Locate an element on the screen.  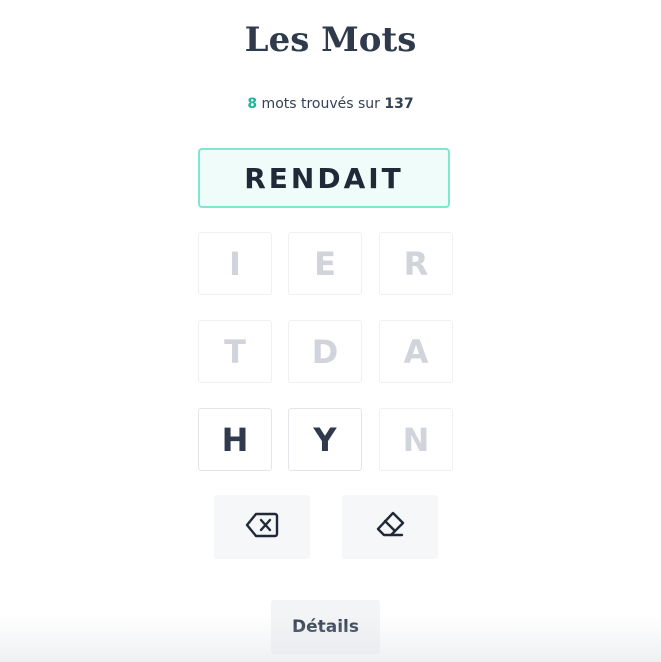
clear-button is located at coordinates (390, 527).